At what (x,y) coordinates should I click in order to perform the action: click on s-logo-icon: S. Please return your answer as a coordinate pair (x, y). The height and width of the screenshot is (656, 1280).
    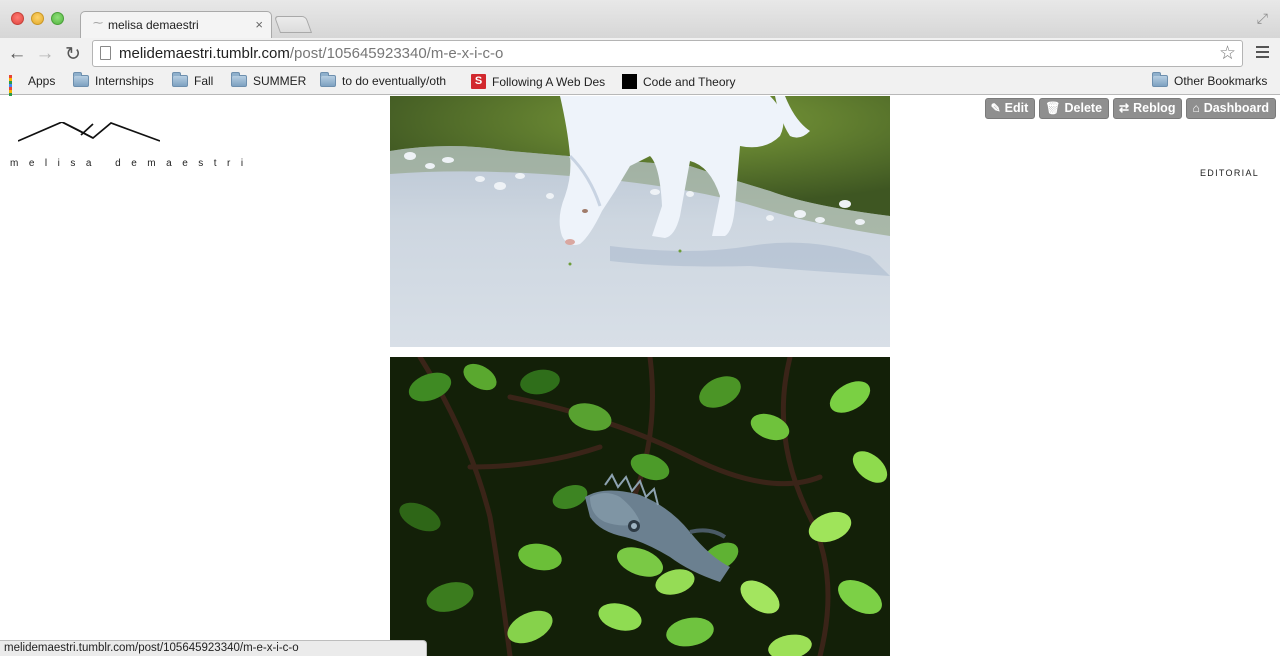
    Looking at the image, I should click on (478, 81).